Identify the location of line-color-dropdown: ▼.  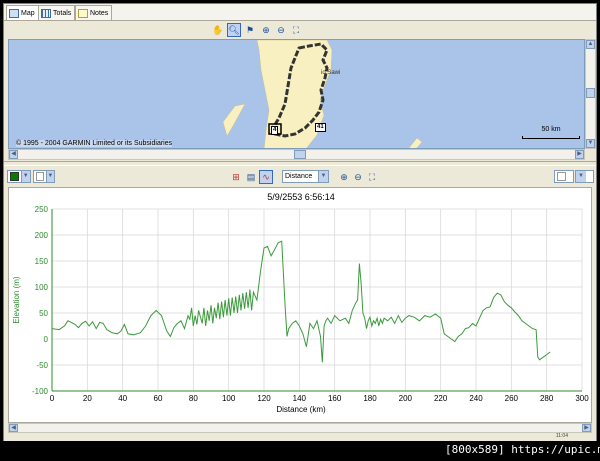
(19, 176).